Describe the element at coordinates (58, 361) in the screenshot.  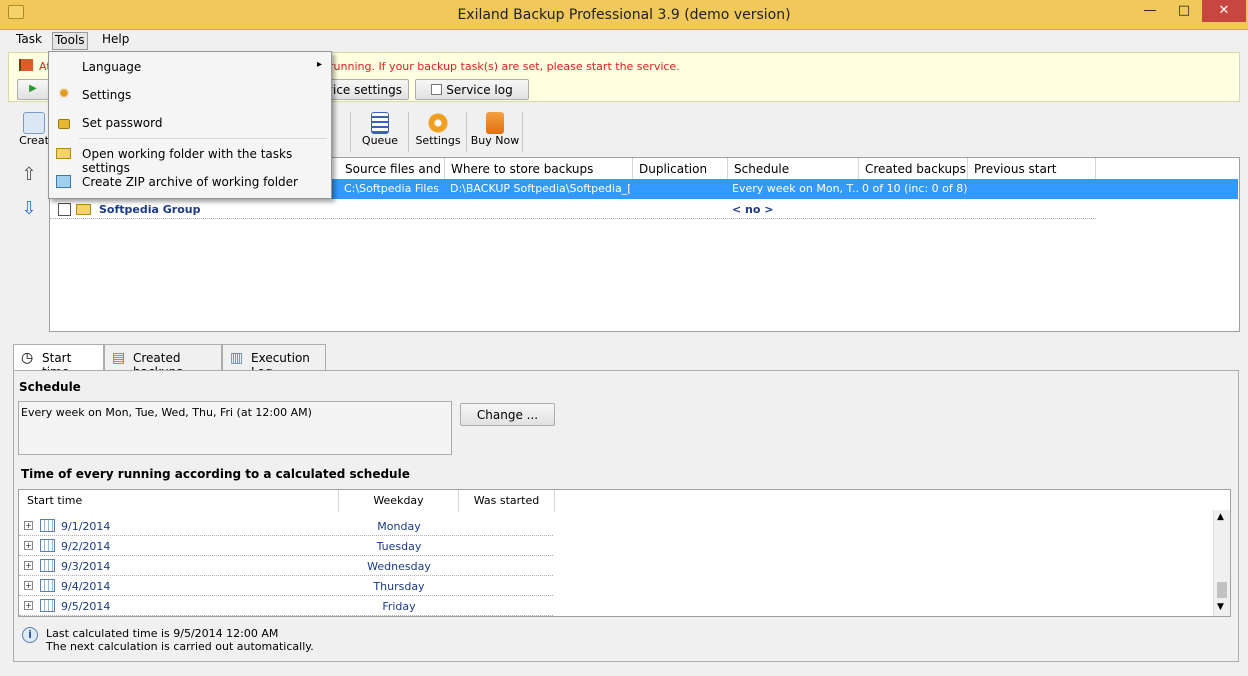
I see `tab-start-time: ◷Start time` at that location.